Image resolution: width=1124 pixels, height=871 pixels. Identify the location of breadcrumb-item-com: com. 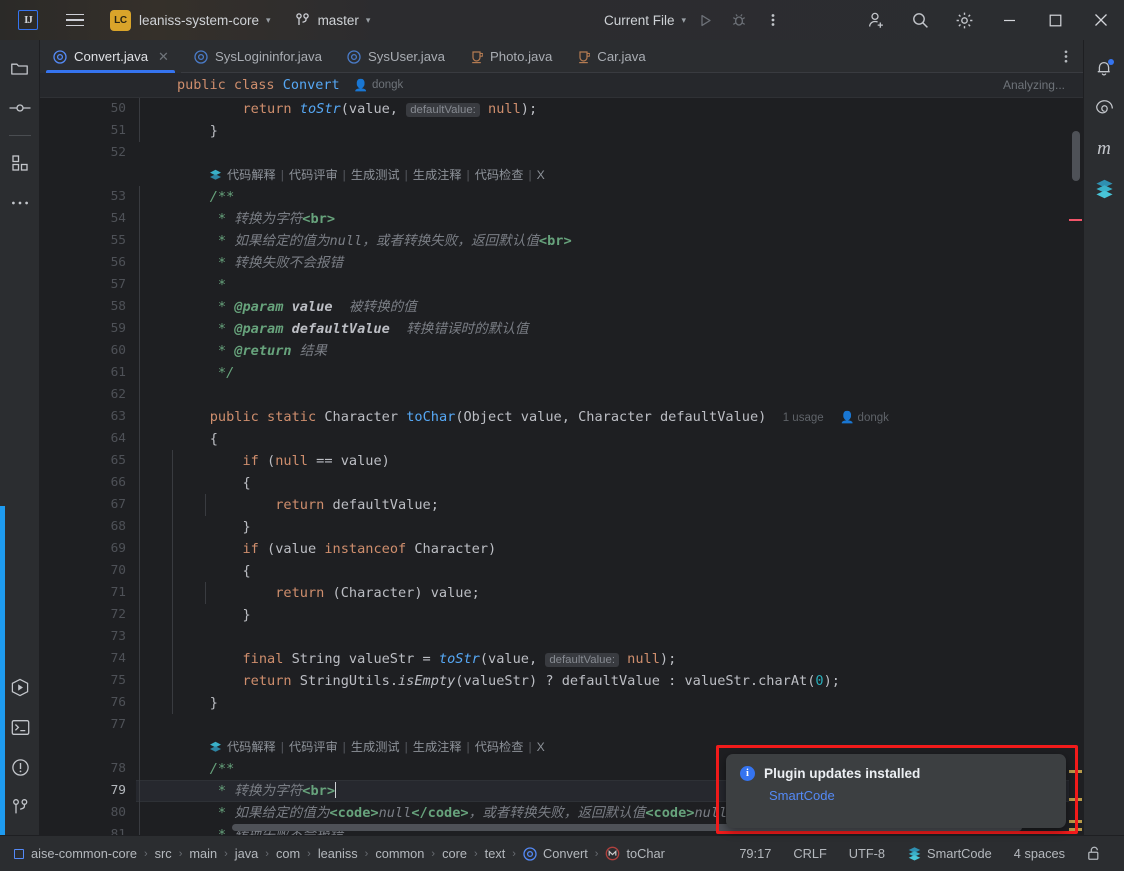
(288, 853).